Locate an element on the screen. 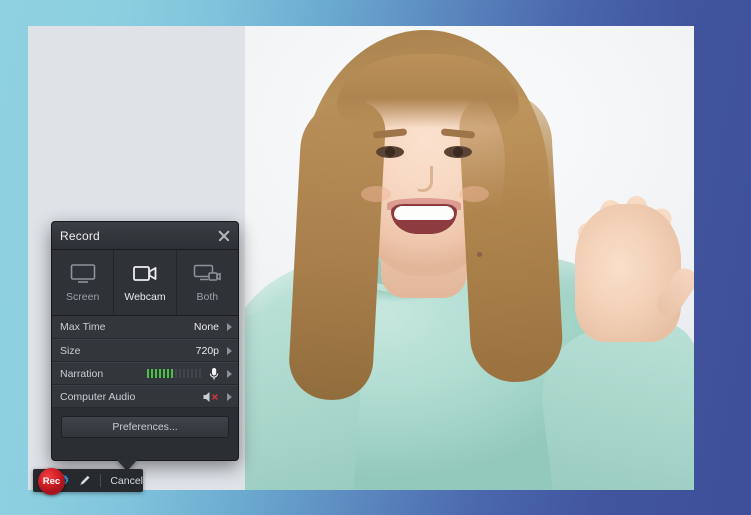  record-mode-tabs: Screen Webcam Both is located at coordinates (145, 283).